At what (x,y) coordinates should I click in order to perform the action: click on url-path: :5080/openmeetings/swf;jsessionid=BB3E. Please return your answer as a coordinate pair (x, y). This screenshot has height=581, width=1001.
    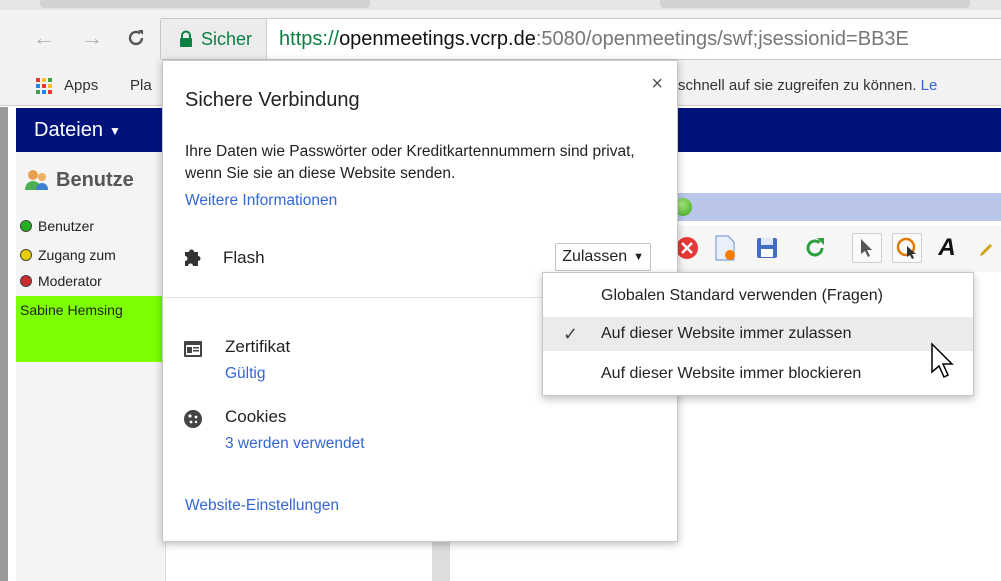
    Looking at the image, I should click on (722, 38).